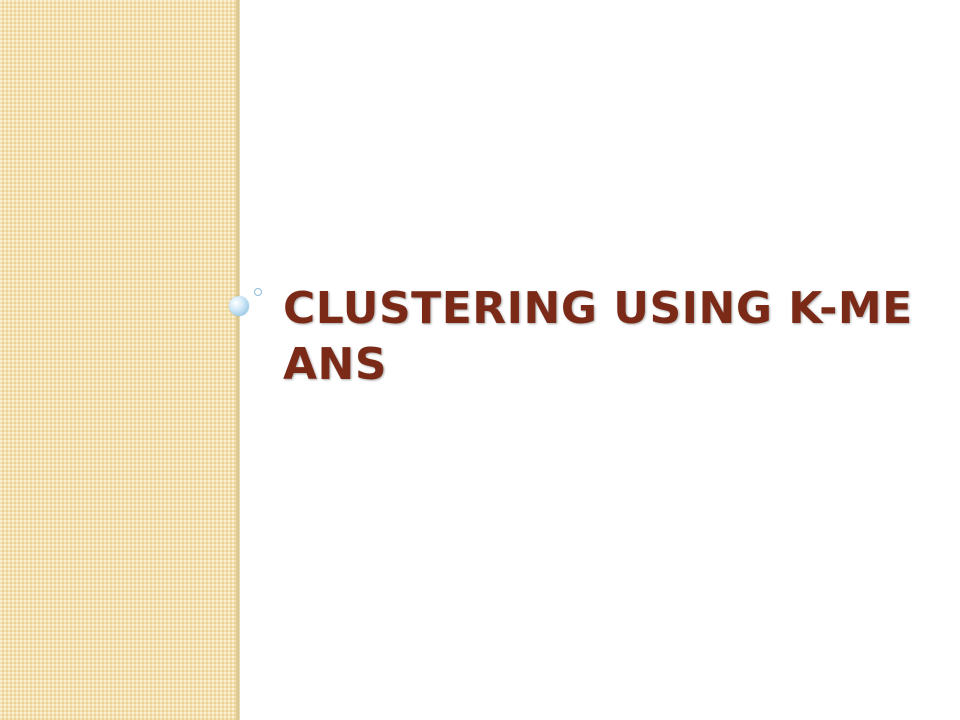 The height and width of the screenshot is (720, 960). I want to click on large-bubble-icon, so click(239, 306).